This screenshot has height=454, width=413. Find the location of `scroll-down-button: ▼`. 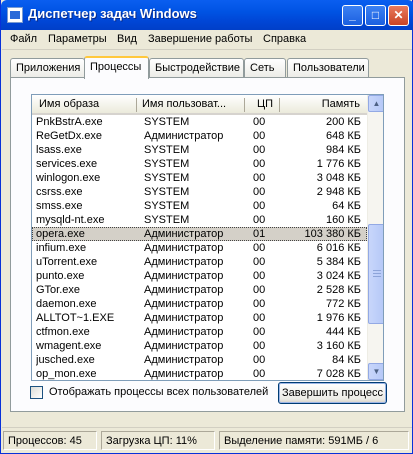

scroll-down-button: ▼ is located at coordinates (375, 371).